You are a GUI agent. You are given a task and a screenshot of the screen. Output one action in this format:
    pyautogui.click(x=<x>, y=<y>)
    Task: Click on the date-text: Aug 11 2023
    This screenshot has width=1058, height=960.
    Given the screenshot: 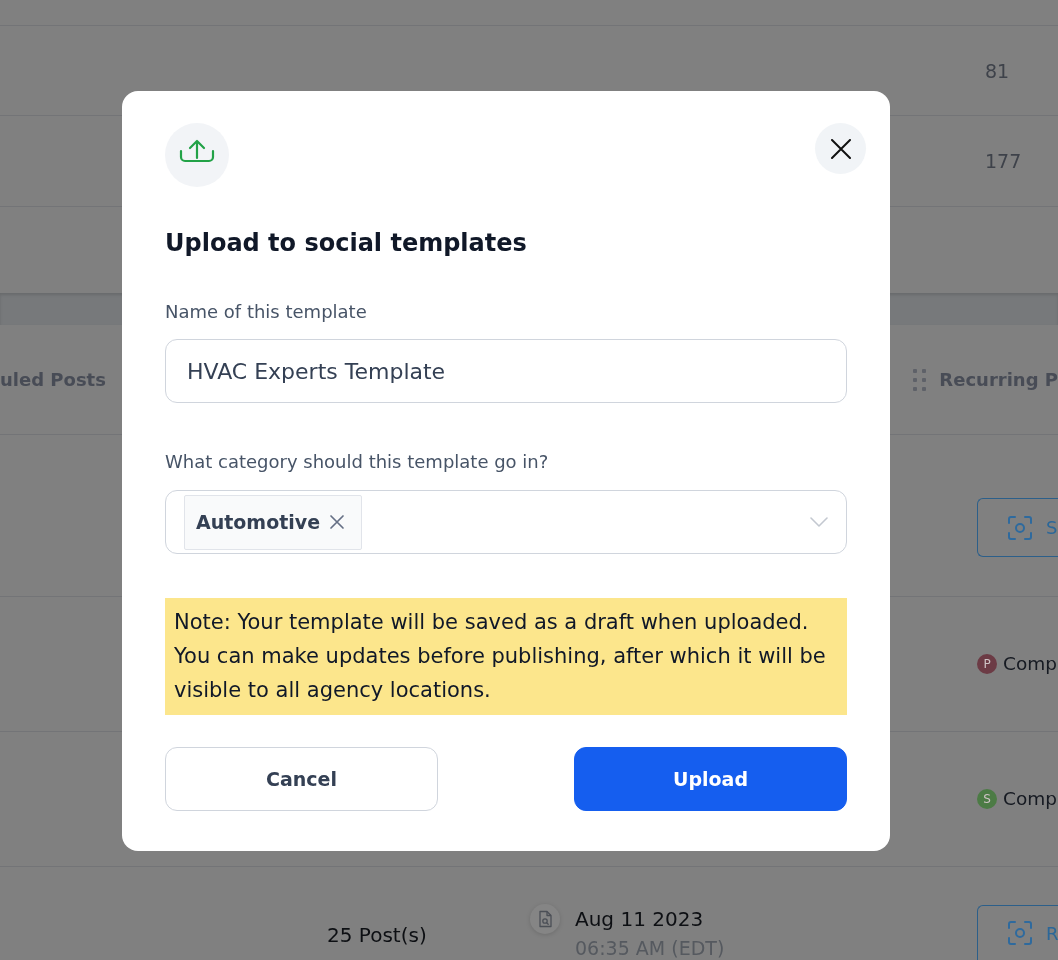 What is the action you would take?
    pyautogui.click(x=639, y=919)
    